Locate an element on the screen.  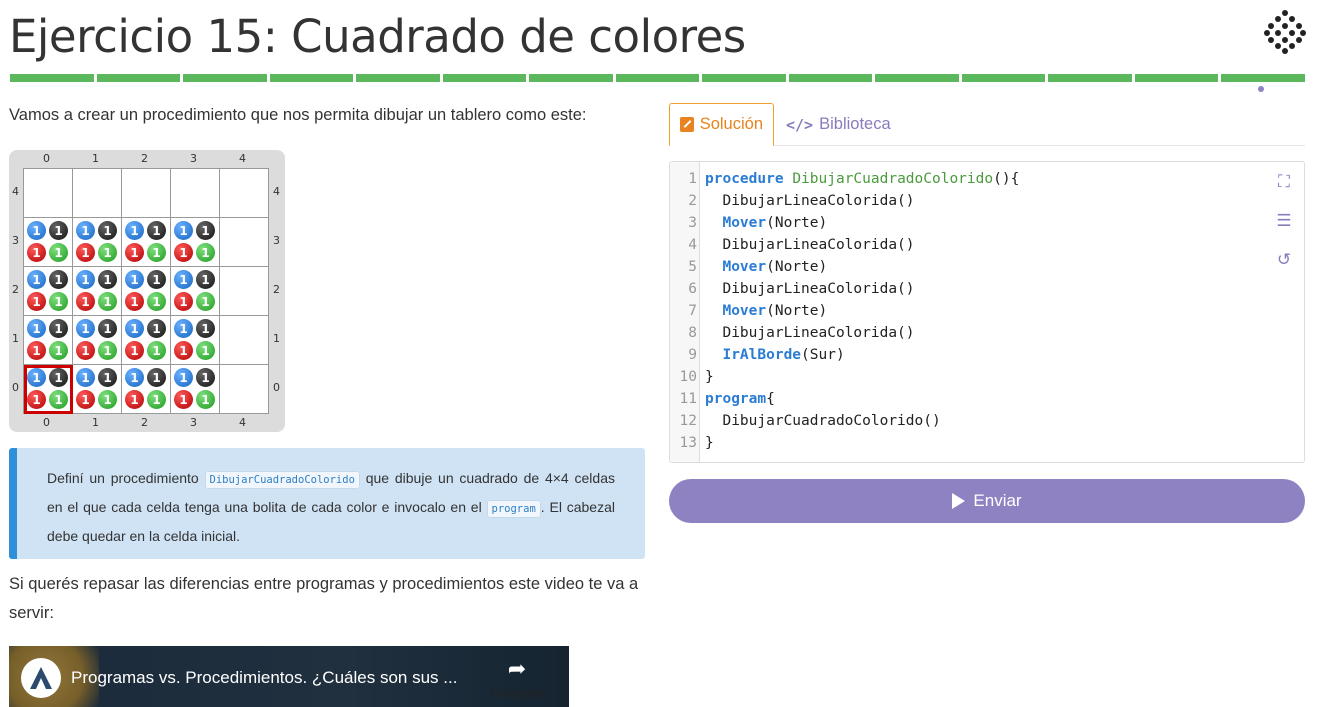
column-label: 4 is located at coordinates (242, 422).